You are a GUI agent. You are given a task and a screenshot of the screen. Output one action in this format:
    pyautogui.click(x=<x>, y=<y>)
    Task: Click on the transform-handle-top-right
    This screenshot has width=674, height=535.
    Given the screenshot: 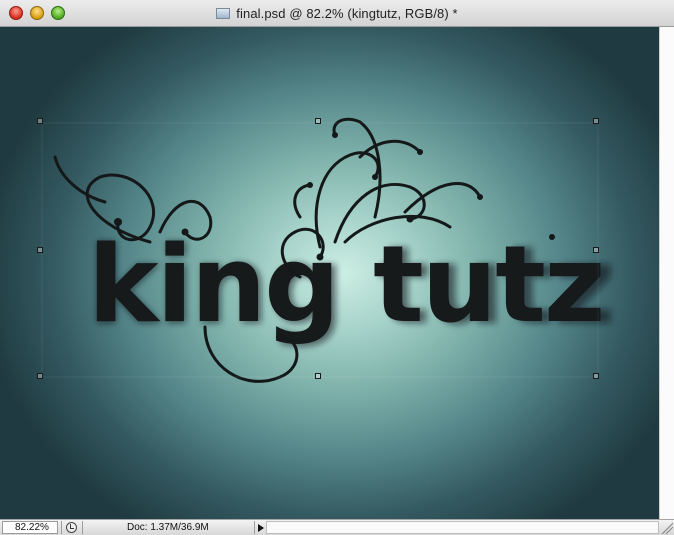 What is the action you would take?
    pyautogui.click(x=596, y=121)
    